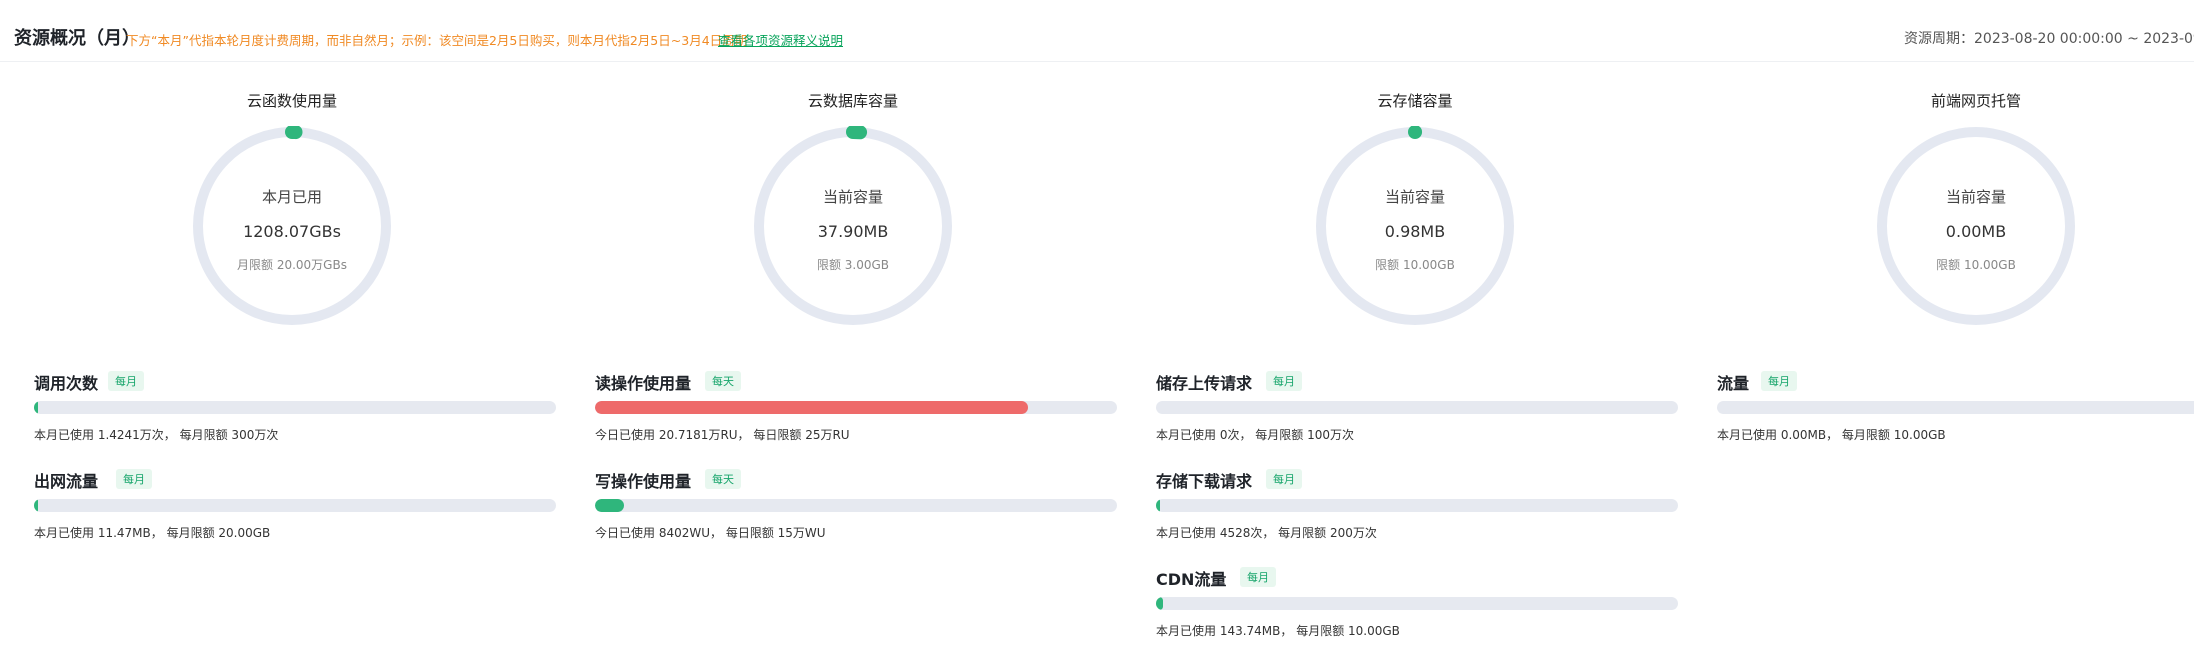 The width and height of the screenshot is (2194, 650). I want to click on metric-name: 储存上传请求, so click(1204, 383).